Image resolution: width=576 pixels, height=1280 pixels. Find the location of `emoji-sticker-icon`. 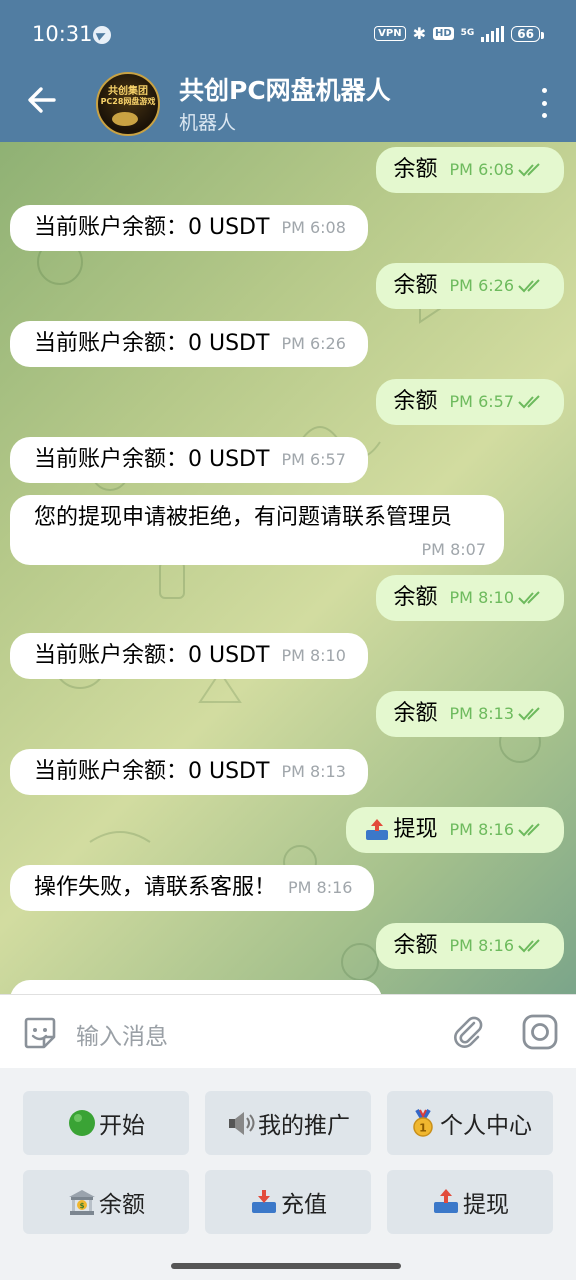

emoji-sticker-icon is located at coordinates (40, 1033).